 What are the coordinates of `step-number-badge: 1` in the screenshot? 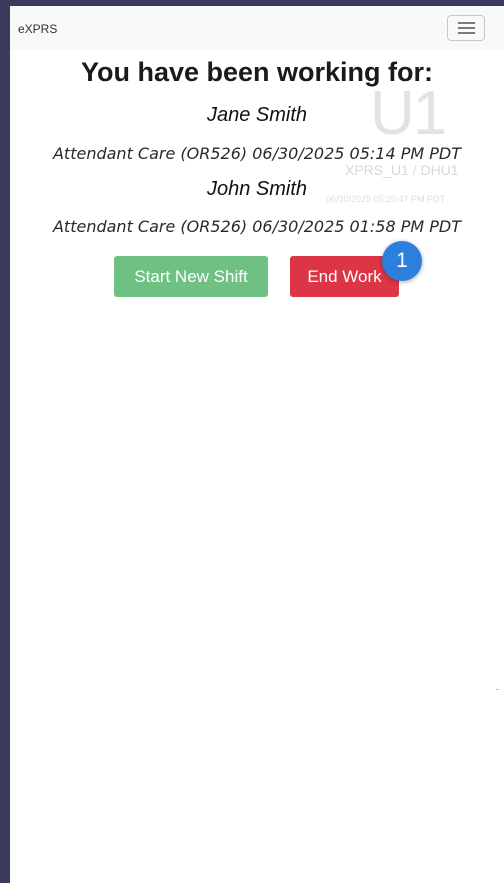 It's located at (402, 261).